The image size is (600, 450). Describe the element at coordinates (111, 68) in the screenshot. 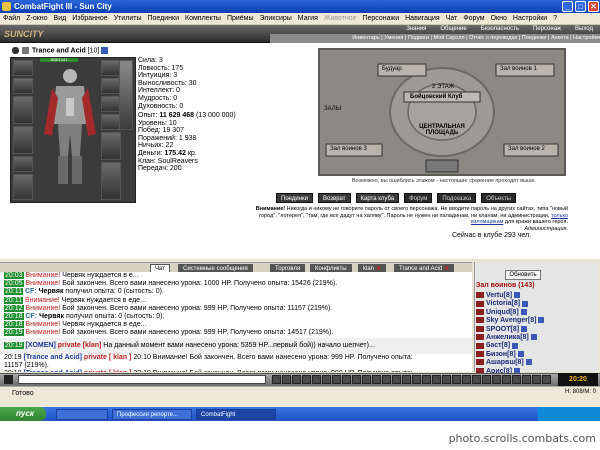

I see `slot-earrings` at that location.